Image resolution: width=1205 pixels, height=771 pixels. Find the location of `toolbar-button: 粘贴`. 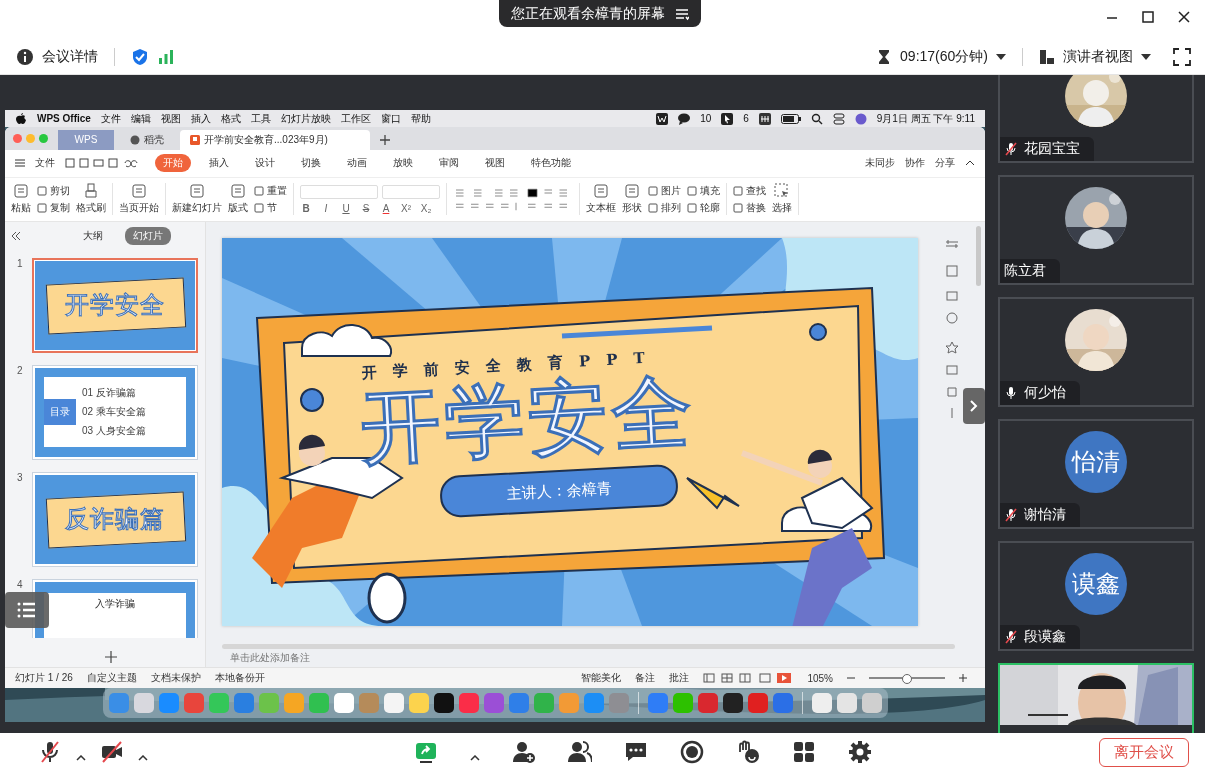

toolbar-button: 粘贴 is located at coordinates (21, 199).